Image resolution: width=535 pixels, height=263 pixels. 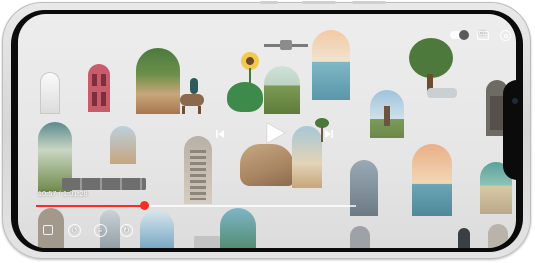 I want to click on skip-back-icon: ↺, so click(x=74, y=230).